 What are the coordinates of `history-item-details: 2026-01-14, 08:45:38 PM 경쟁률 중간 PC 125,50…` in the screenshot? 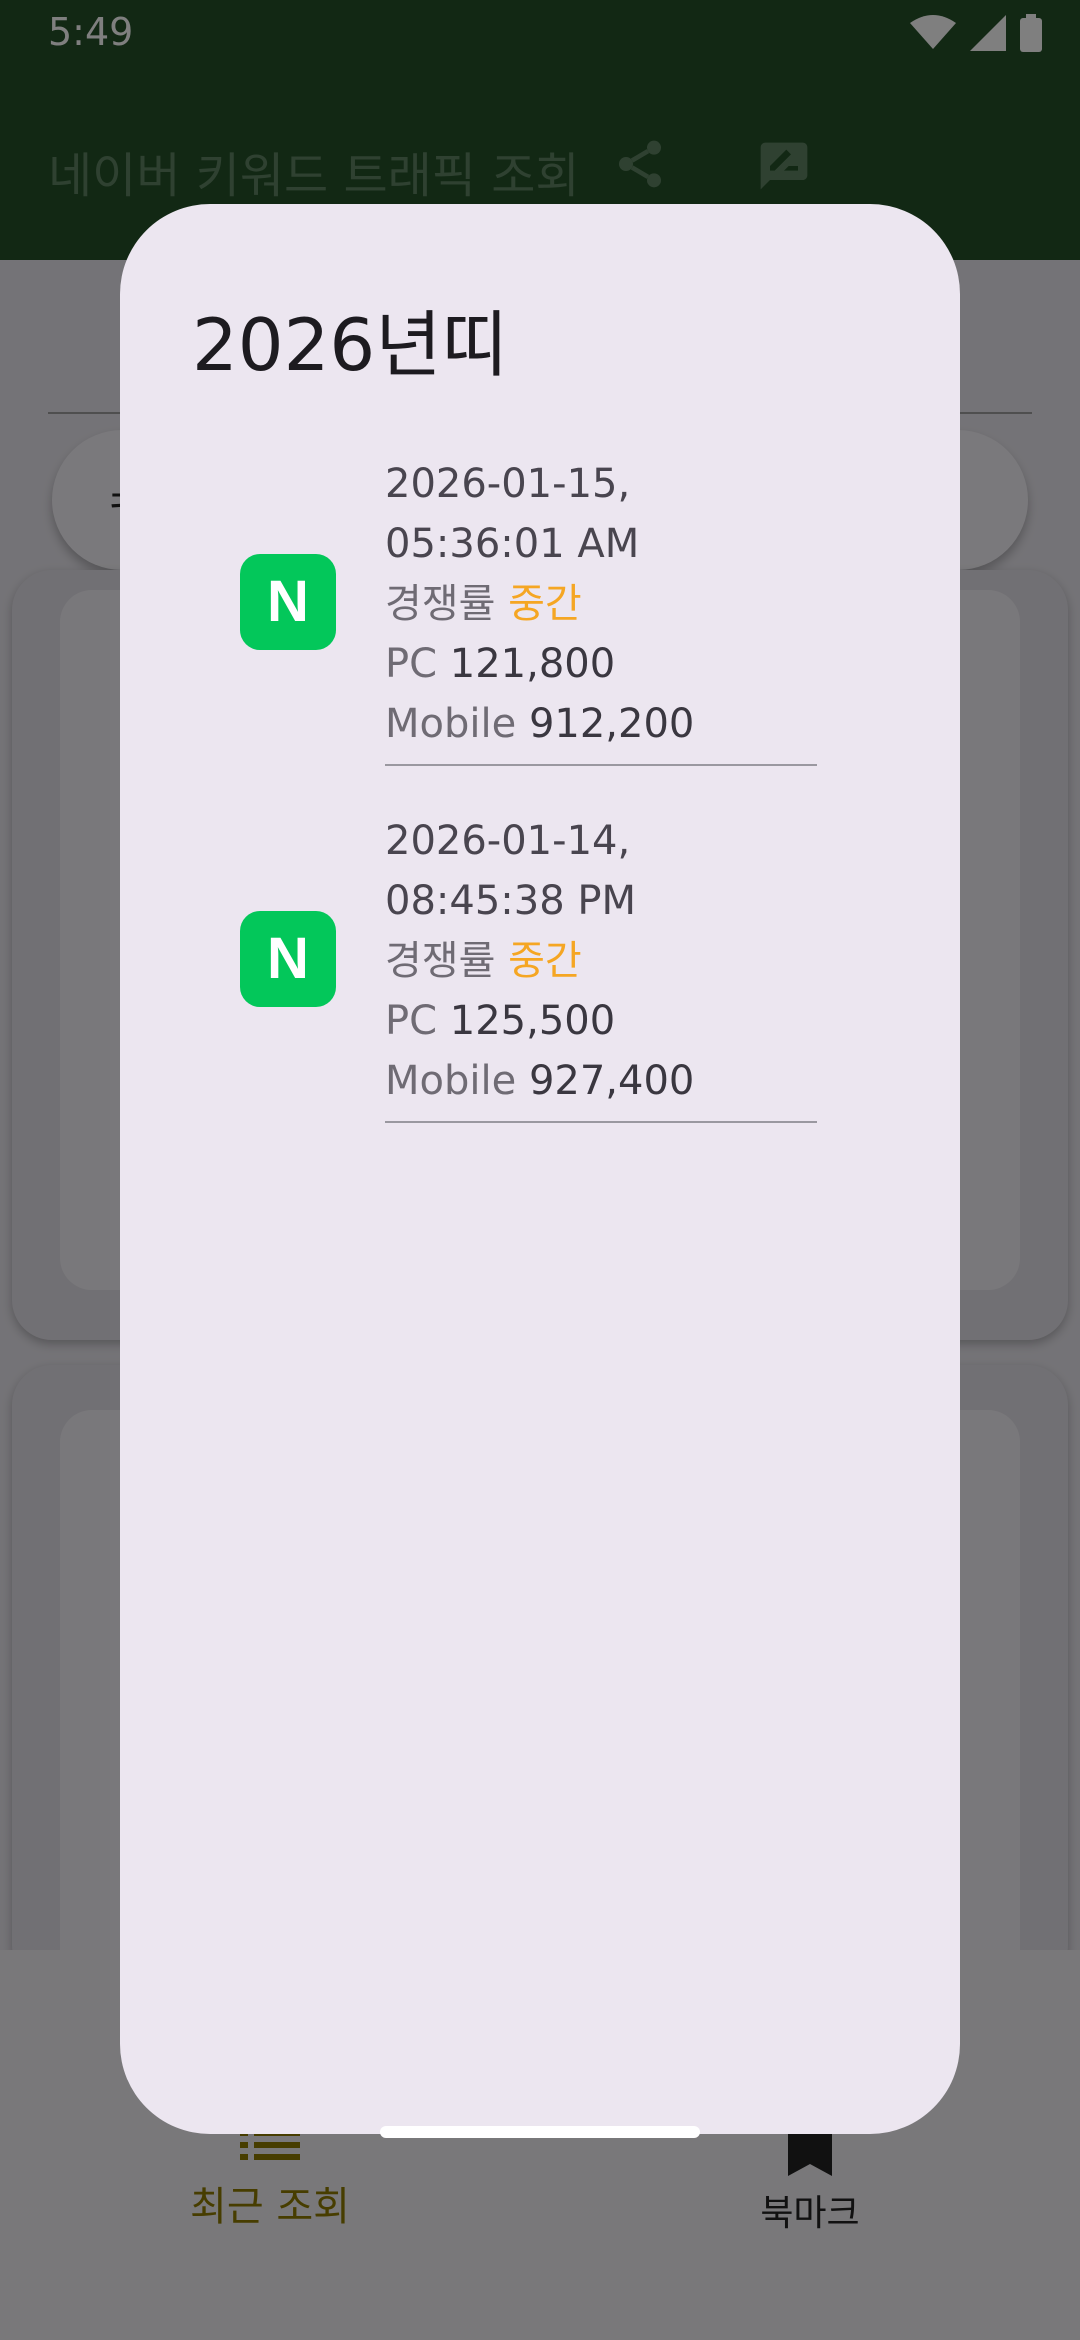 It's located at (601, 967).